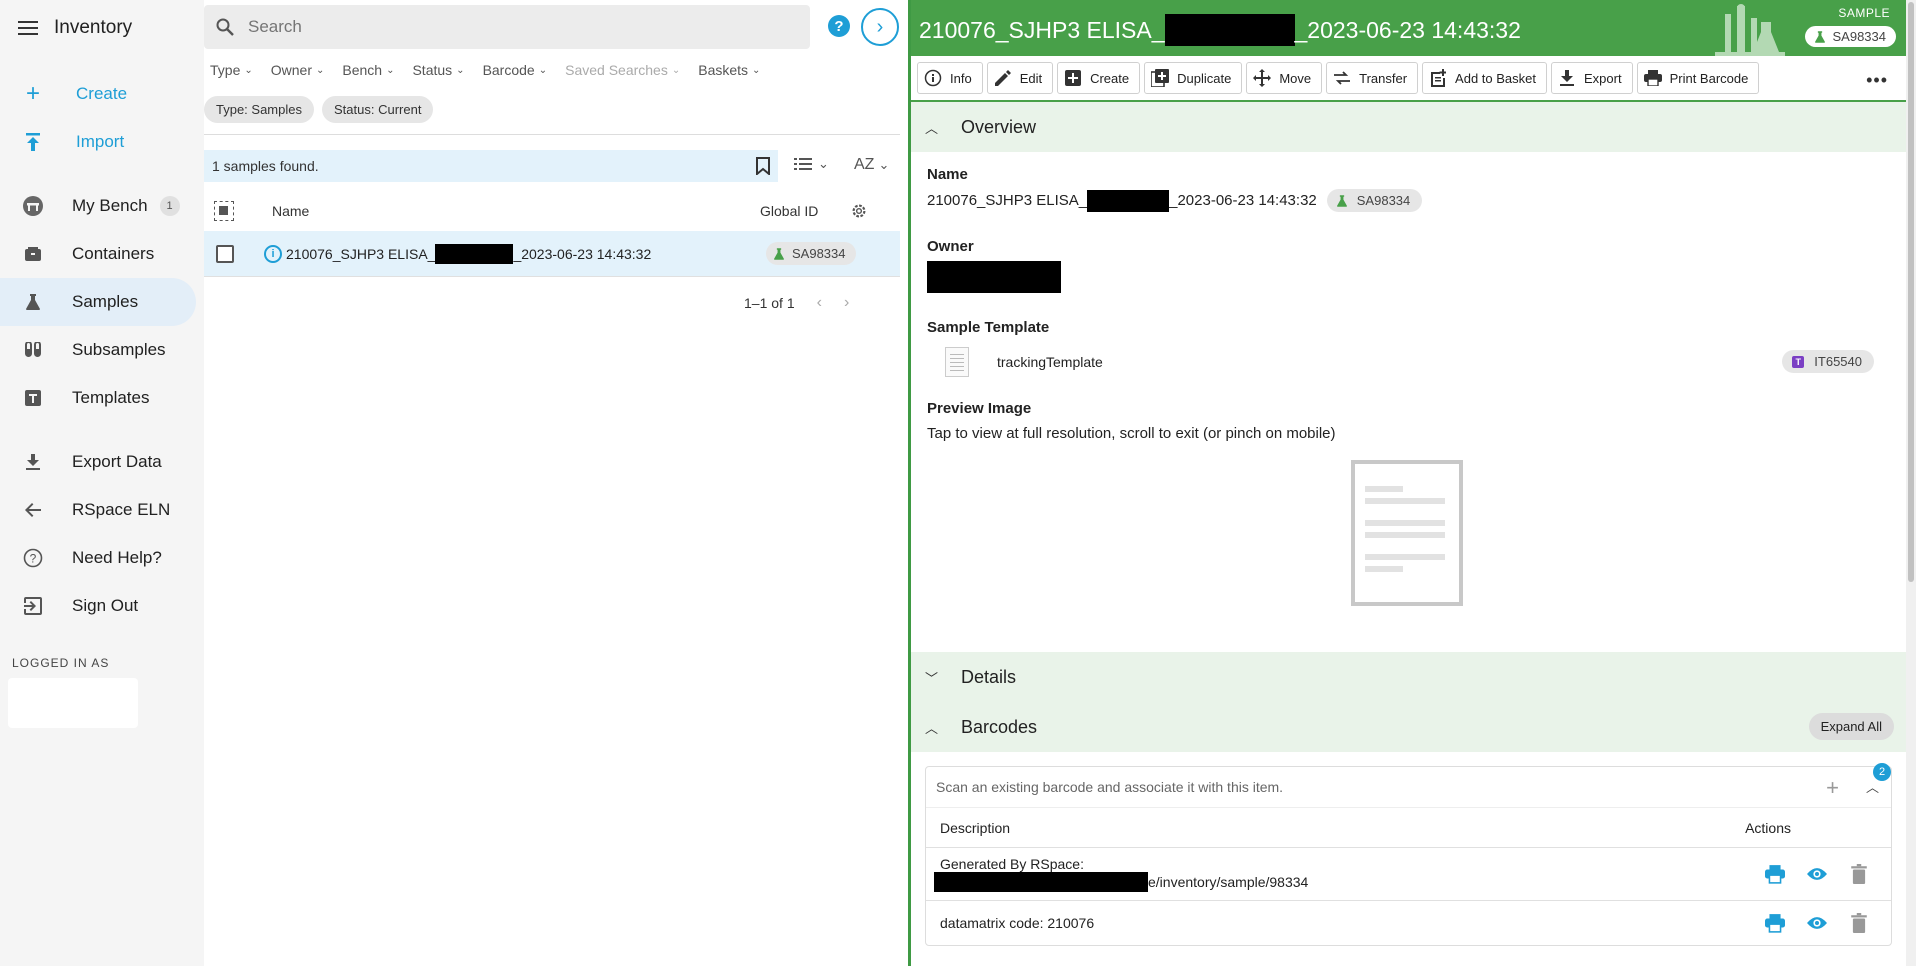  I want to click on create-button: Create, so click(1099, 78).